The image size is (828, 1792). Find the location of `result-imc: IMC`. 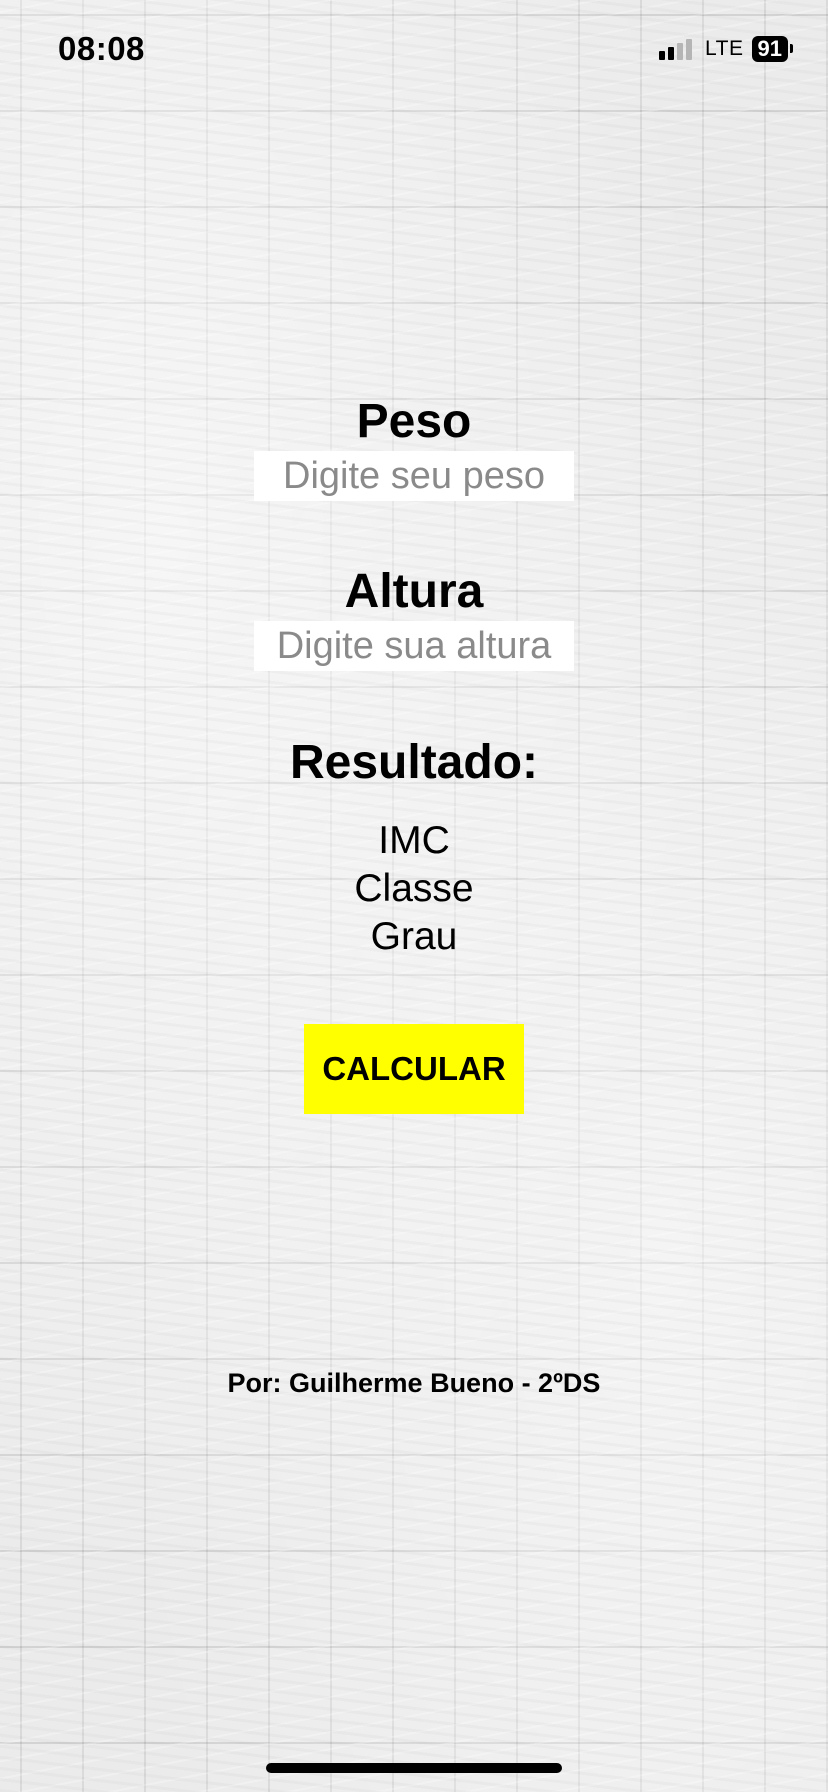

result-imc: IMC is located at coordinates (414, 840).